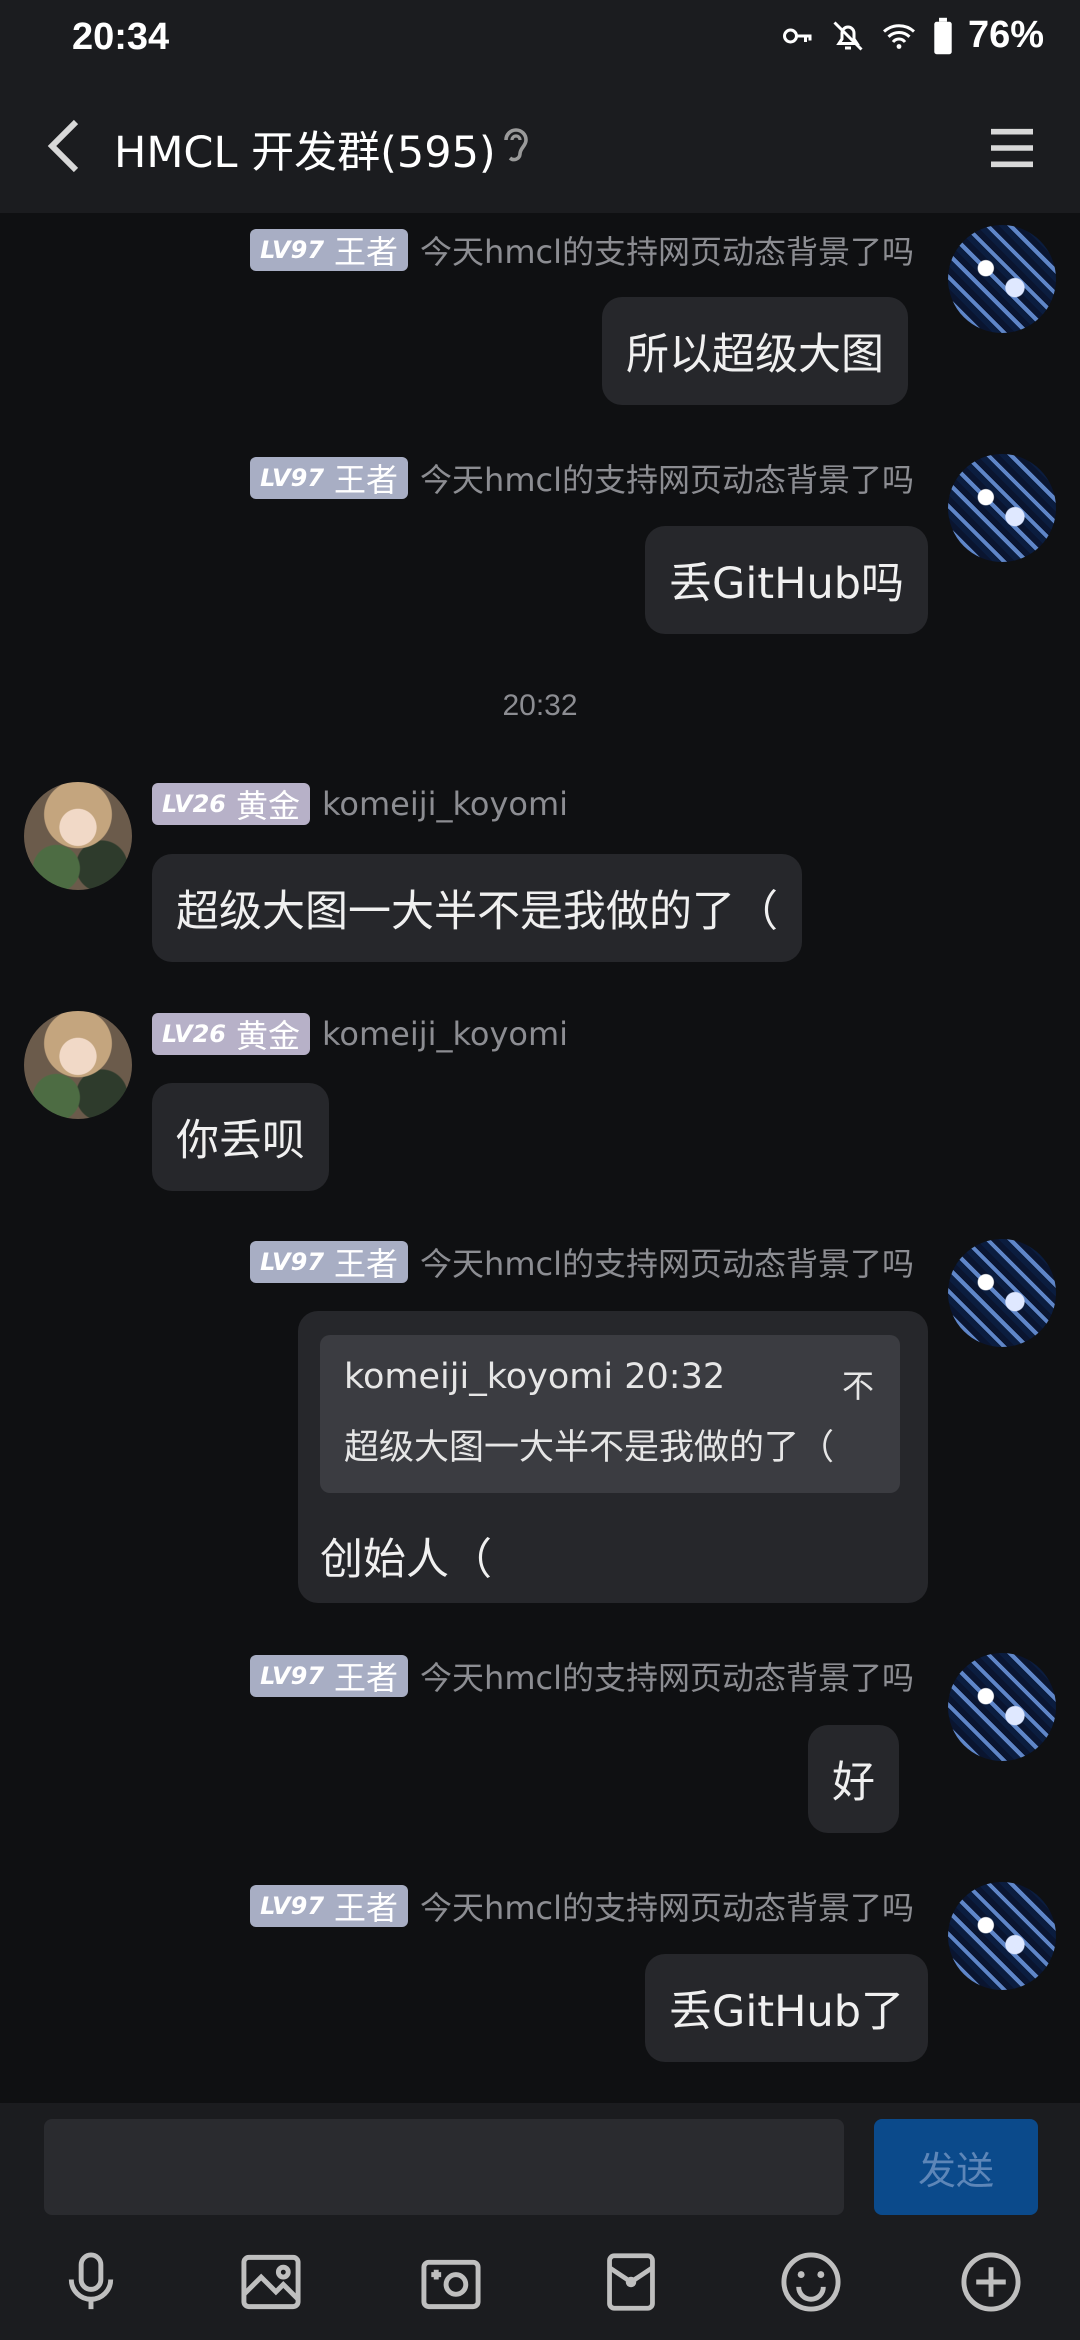 This screenshot has width=1080, height=2340. I want to click on quoted-header: komeiji_koyomi 20:32, so click(535, 1377).